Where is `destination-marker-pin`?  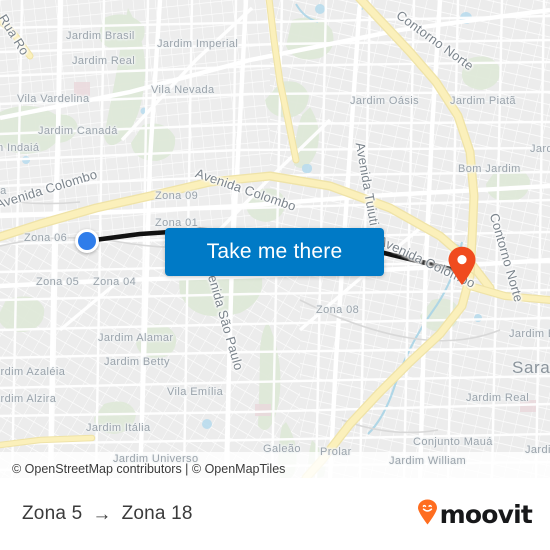 destination-marker-pin is located at coordinates (462, 266).